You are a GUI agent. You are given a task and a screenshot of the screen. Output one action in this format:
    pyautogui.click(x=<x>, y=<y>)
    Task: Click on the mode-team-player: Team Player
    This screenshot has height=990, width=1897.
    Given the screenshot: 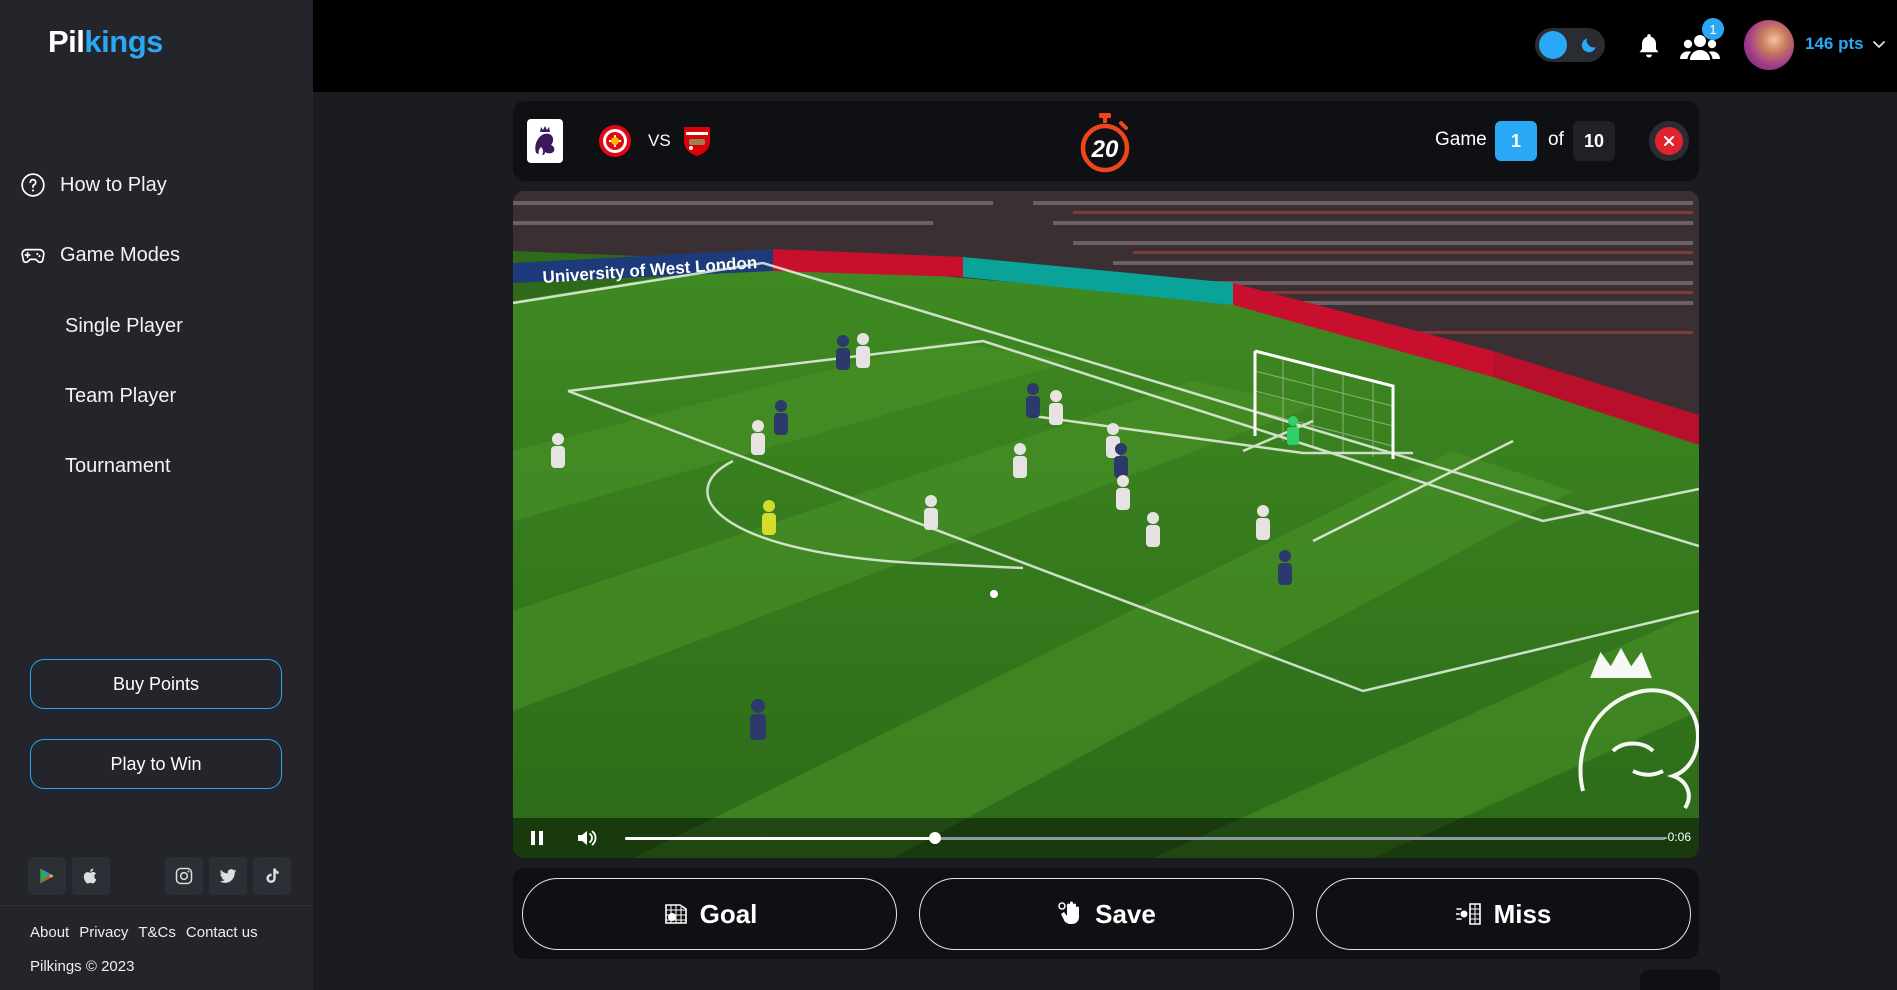 What is the action you would take?
    pyautogui.click(x=120, y=396)
    